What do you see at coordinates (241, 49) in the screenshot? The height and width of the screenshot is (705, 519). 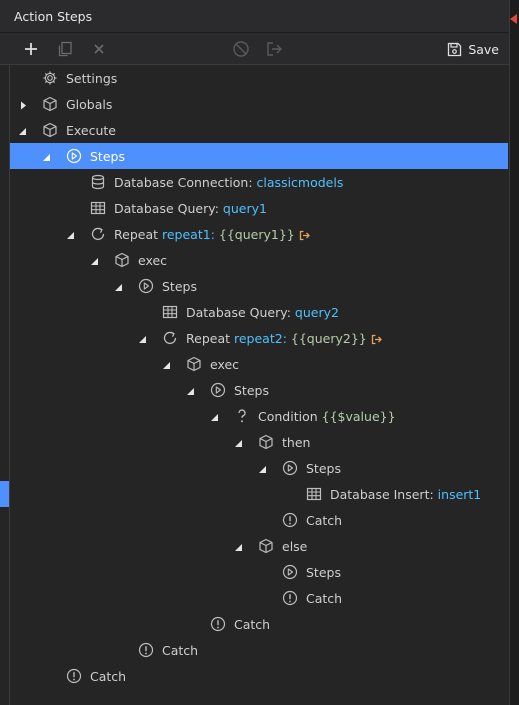 I see `disable-icon` at bounding box center [241, 49].